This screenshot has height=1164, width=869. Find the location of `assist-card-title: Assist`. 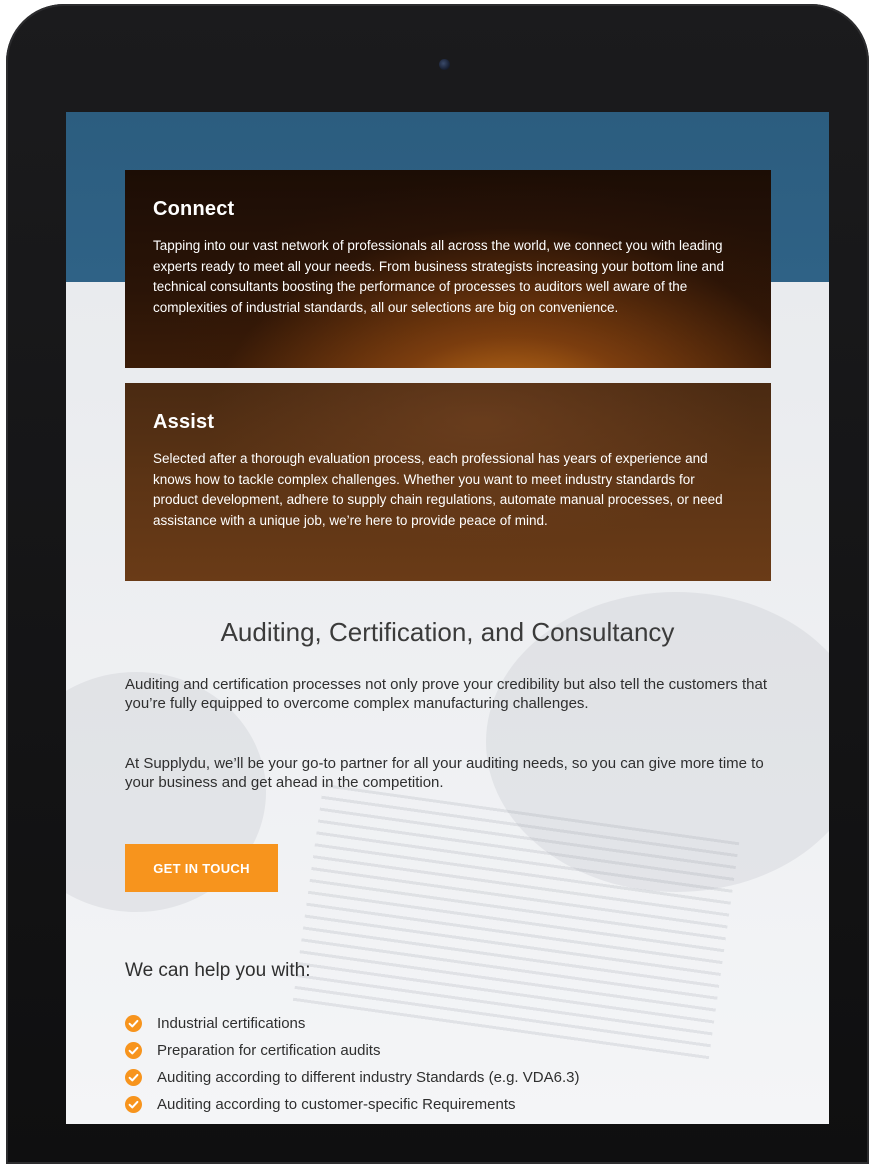

assist-card-title: Assist is located at coordinates (184, 422).